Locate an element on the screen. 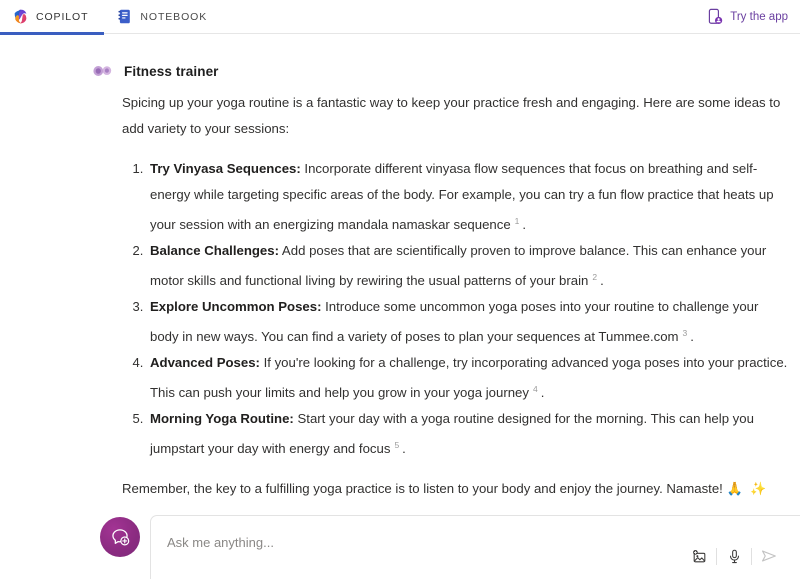  send-button is located at coordinates (769, 556).